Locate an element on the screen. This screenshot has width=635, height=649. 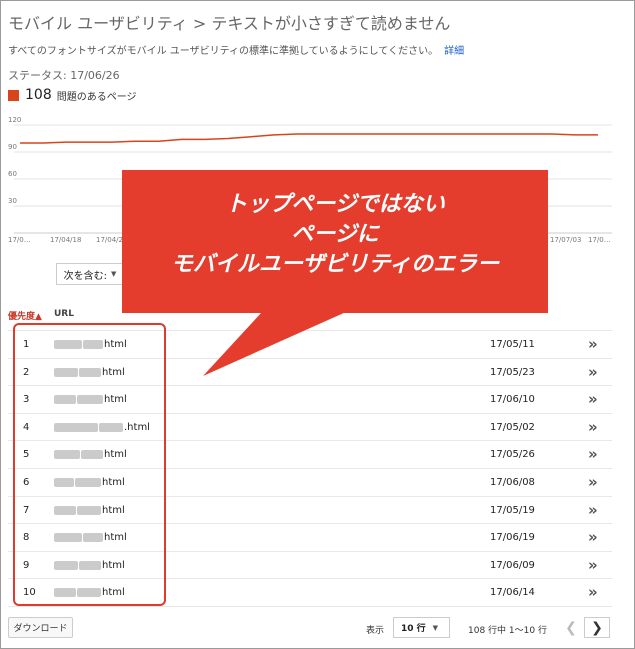
callout-line-2: ページに is located at coordinates (335, 234).